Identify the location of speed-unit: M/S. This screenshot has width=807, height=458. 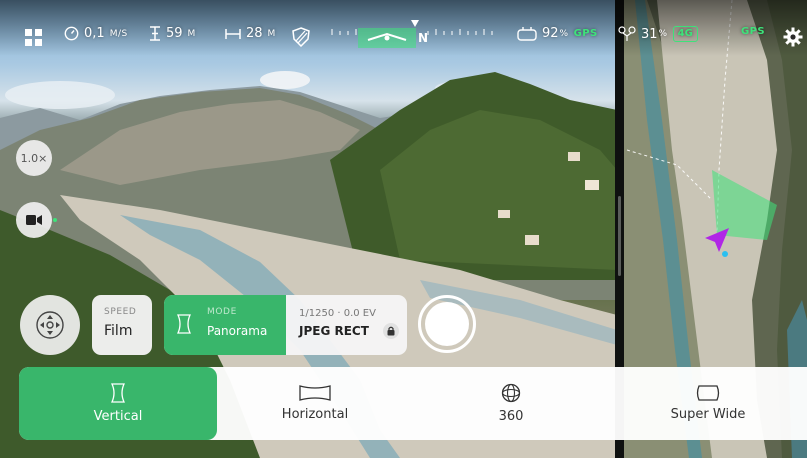
(118, 33).